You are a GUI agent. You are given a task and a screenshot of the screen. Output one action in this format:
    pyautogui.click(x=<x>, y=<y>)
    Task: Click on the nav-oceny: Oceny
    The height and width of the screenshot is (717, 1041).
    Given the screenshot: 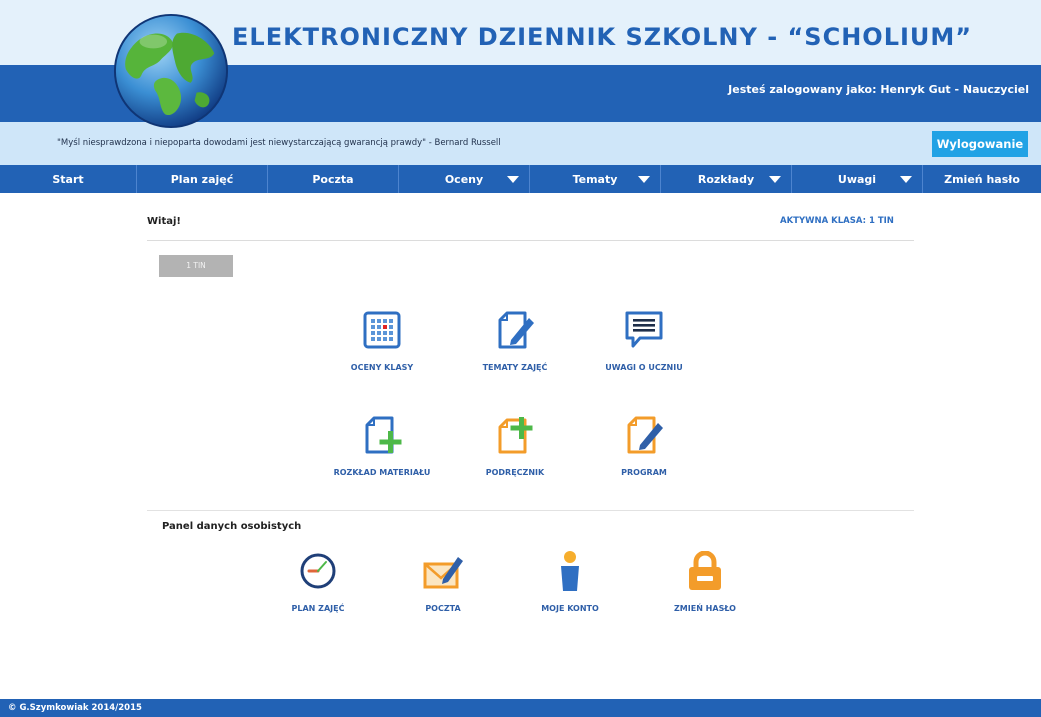 What is the action you would take?
    pyautogui.click(x=464, y=179)
    